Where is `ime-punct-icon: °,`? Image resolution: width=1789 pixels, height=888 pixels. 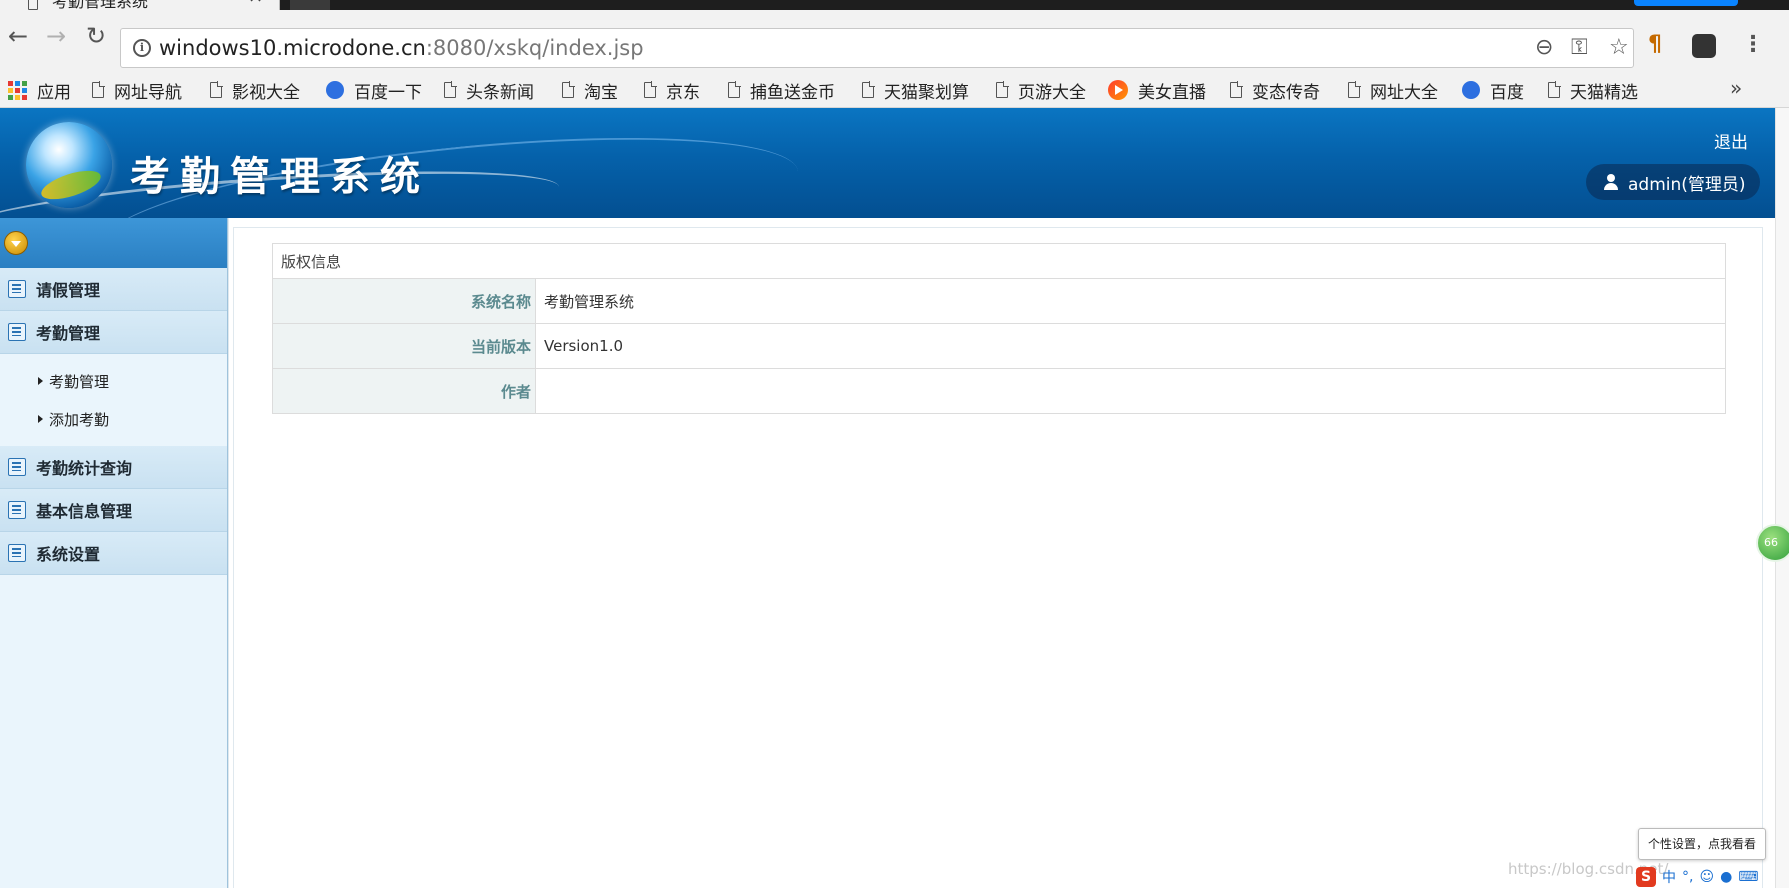 ime-punct-icon: °, is located at coordinates (1687, 877).